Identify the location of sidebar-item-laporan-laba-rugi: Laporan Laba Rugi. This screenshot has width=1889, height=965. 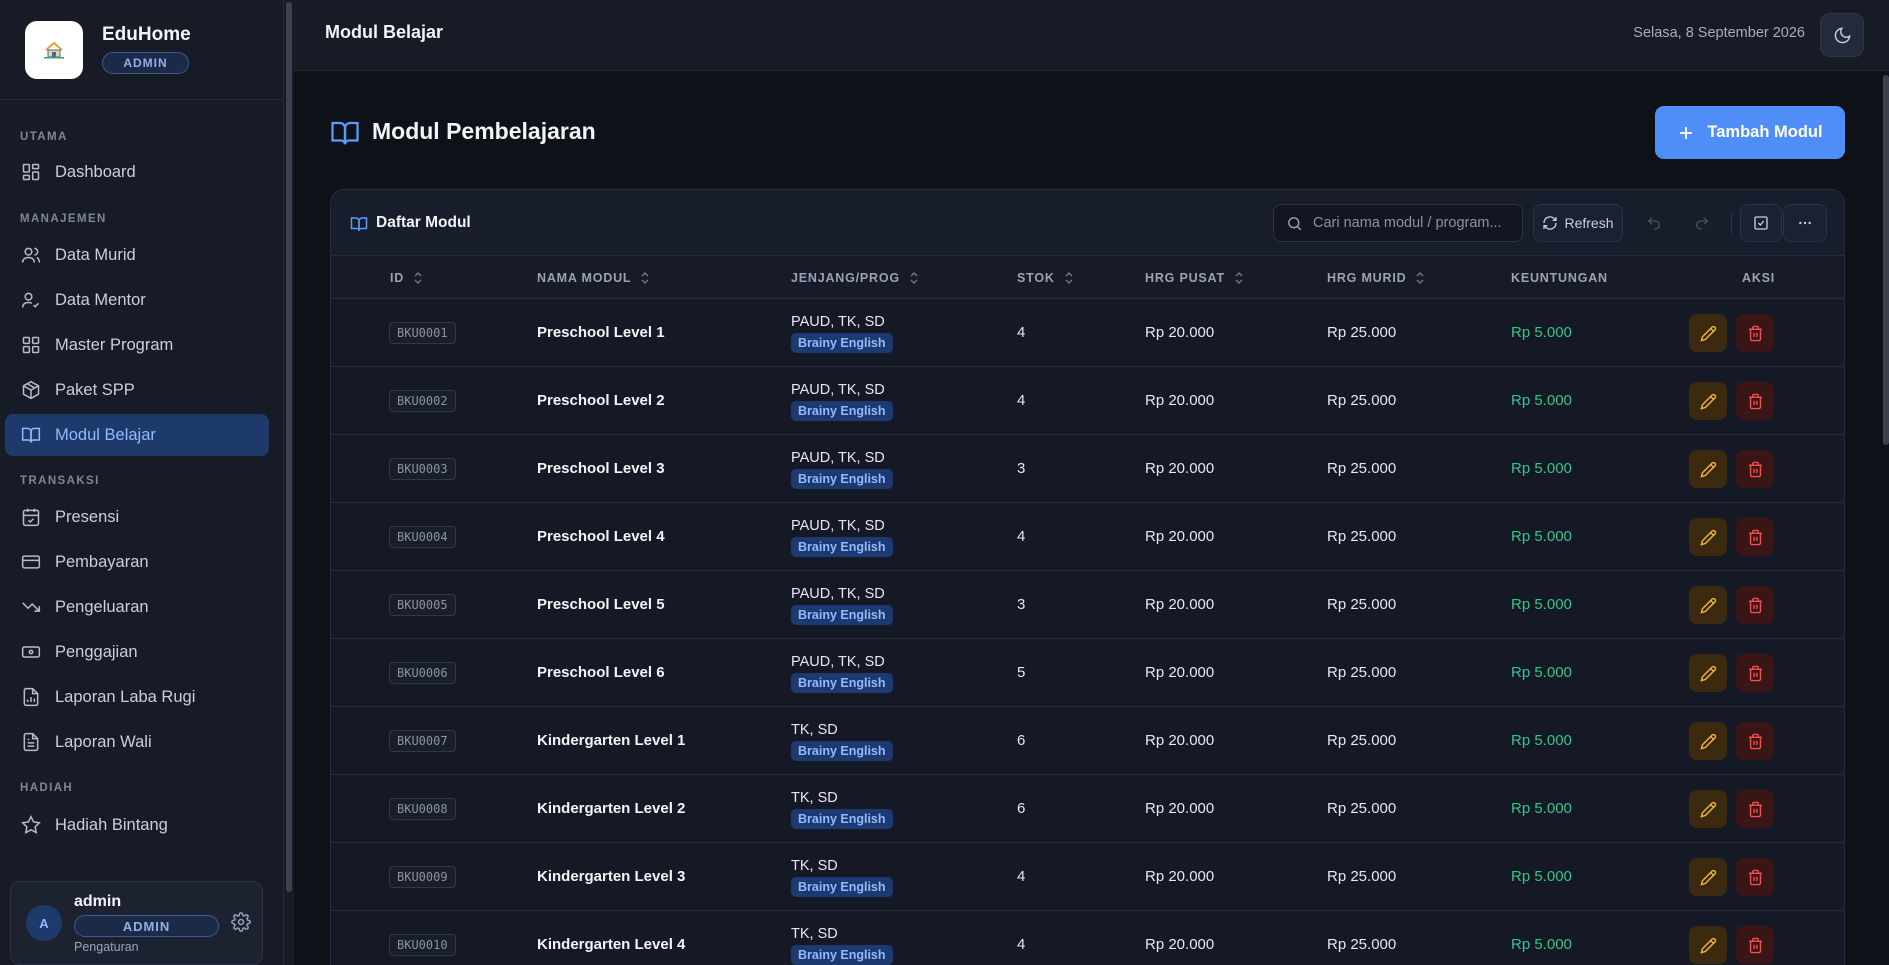
(137, 697).